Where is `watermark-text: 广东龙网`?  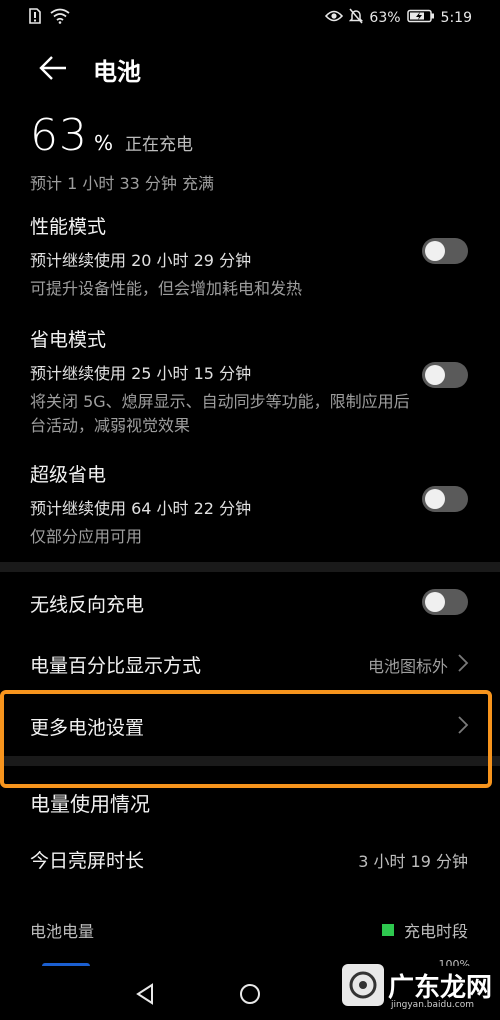 watermark-text: 广东龙网 is located at coordinates (440, 987).